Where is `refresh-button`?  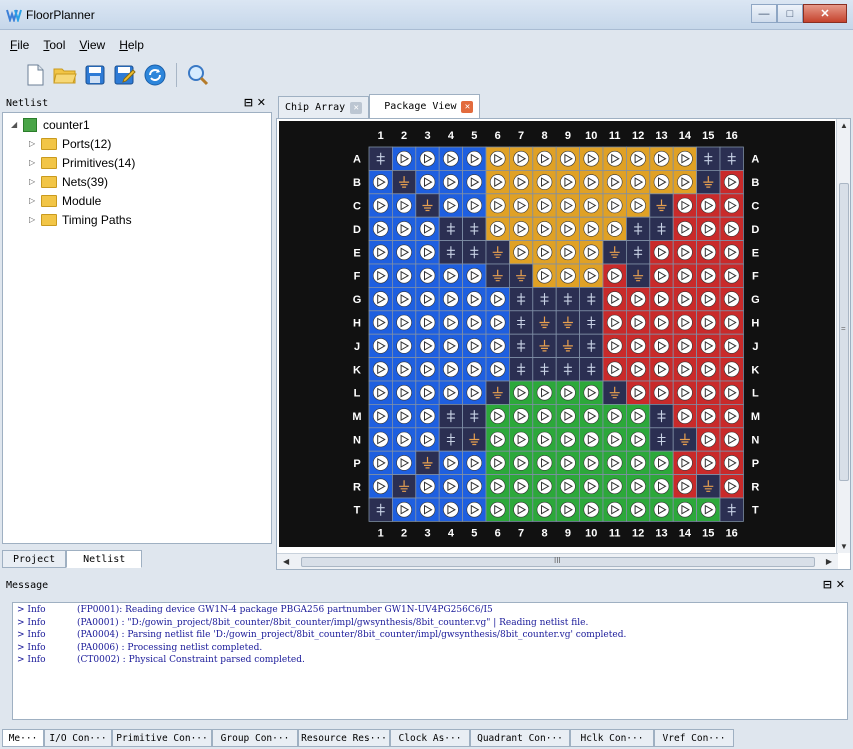 refresh-button is located at coordinates (155, 75).